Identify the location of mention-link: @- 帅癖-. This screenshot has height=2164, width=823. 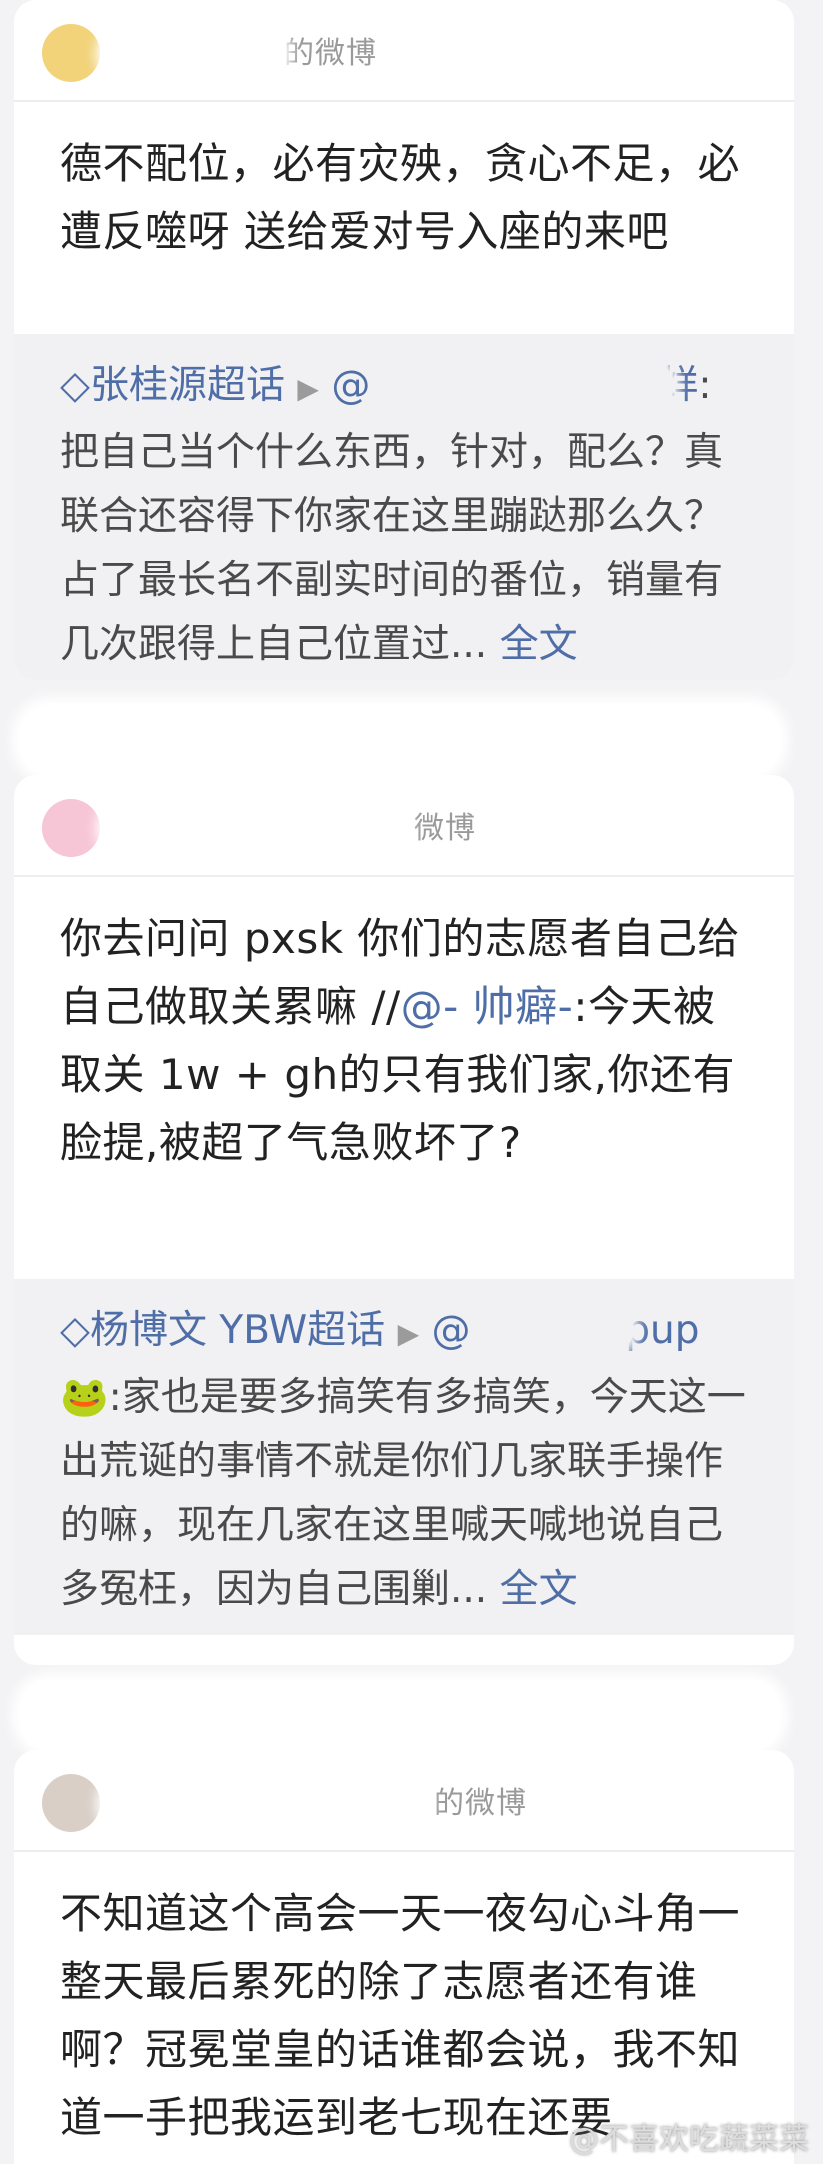
(487, 1006).